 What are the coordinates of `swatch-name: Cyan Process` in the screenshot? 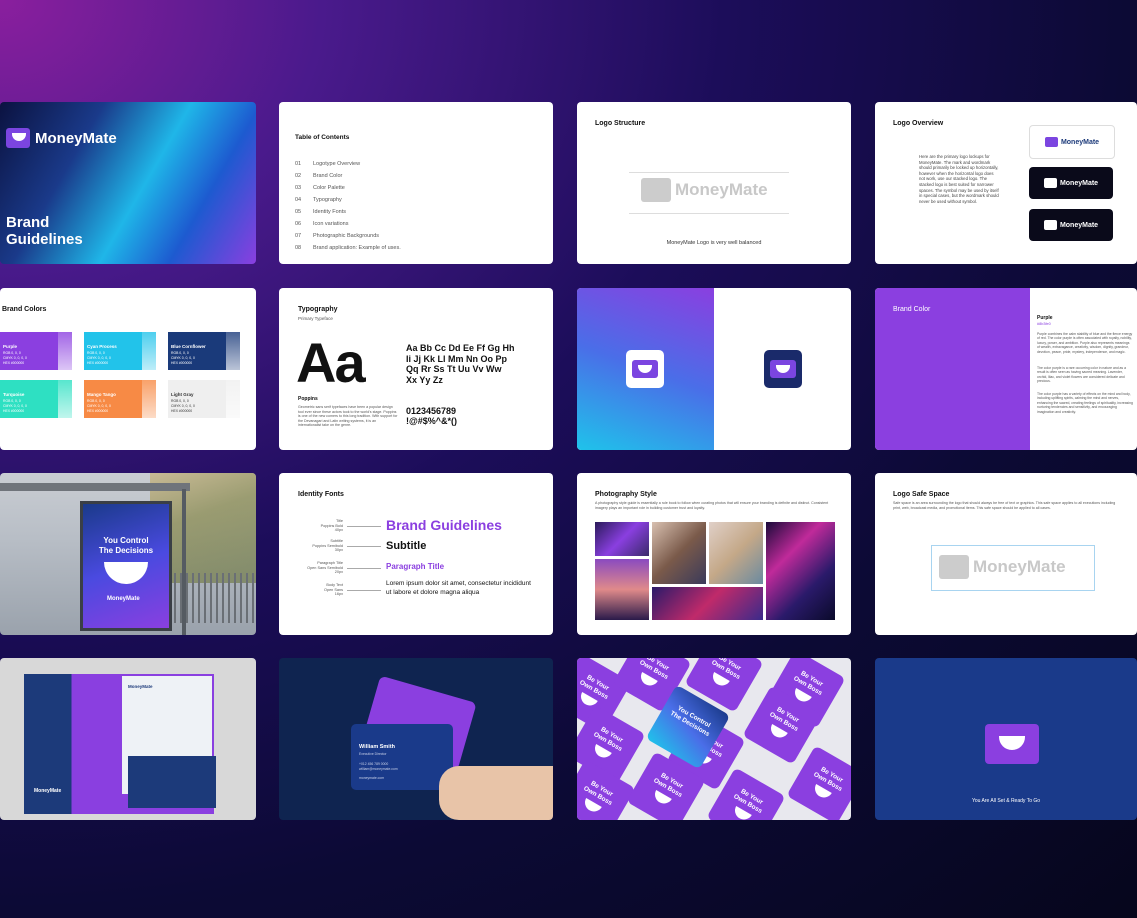 It's located at (102, 346).